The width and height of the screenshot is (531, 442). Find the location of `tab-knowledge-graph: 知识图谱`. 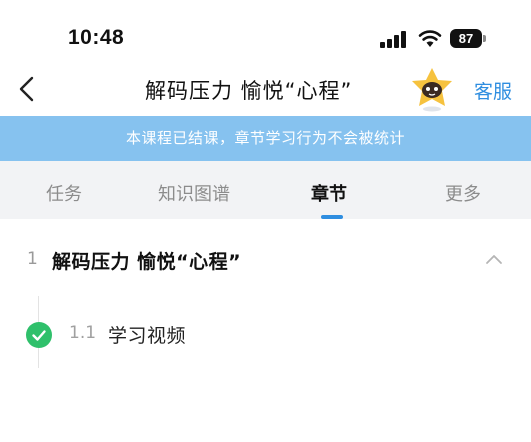

tab-knowledge-graph: 知识图谱 is located at coordinates (194, 193).